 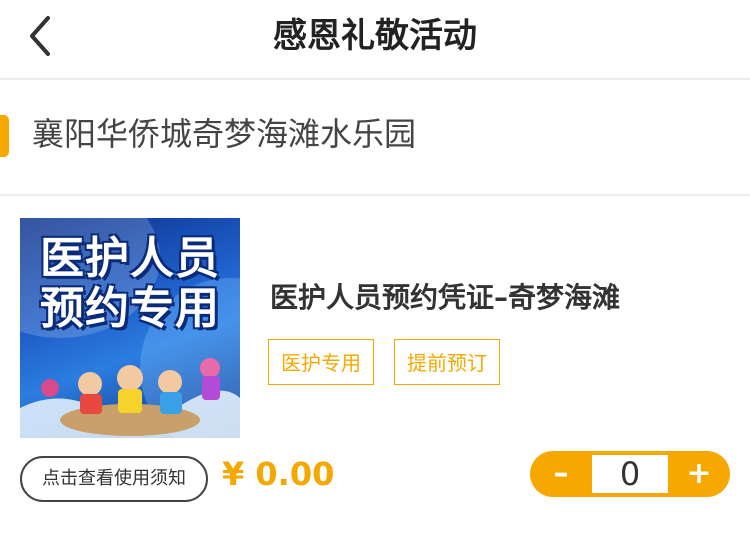 I want to click on product-image-text-line1: 医护人员, so click(x=130, y=258).